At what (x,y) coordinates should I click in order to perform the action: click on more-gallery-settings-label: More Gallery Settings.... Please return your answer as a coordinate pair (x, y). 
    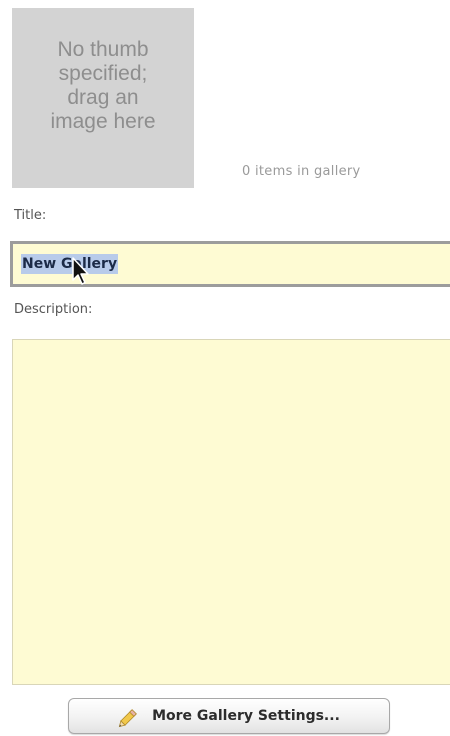
    Looking at the image, I should click on (246, 716).